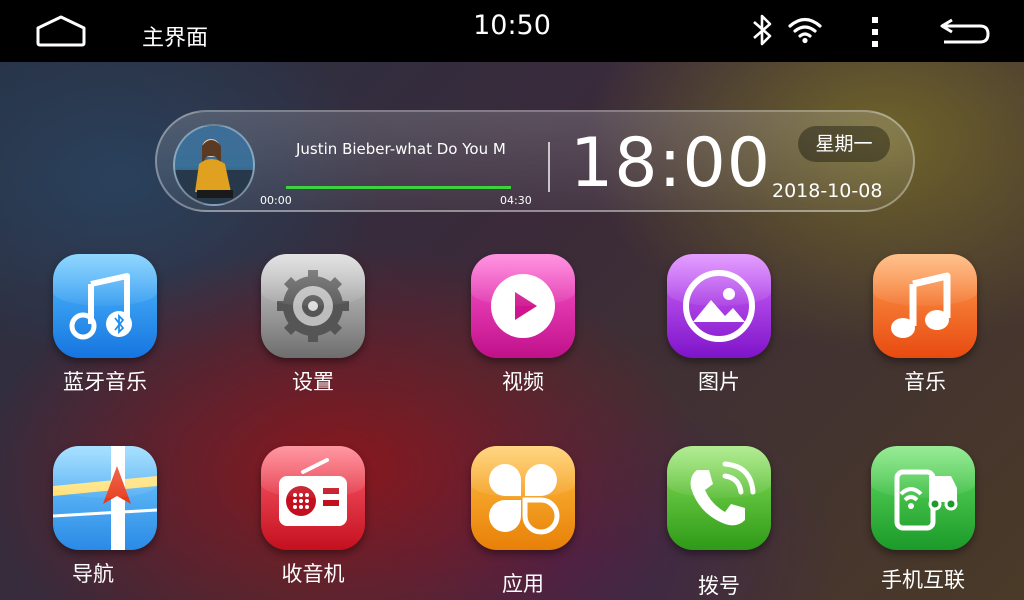 This screenshot has width=1024, height=600. I want to click on app-label: 设置, so click(313, 382).